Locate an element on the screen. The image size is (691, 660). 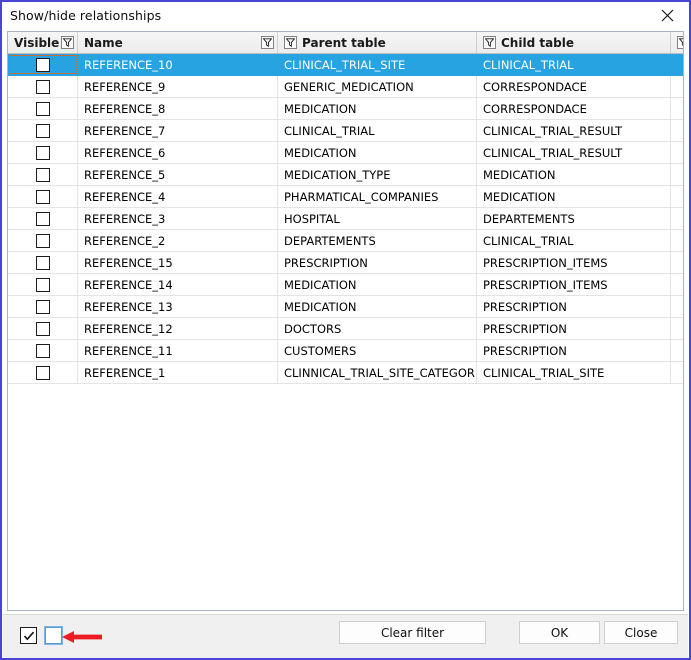
row-parent-table-cell: CLINICAL_TRIAL_SITE is located at coordinates (377, 64).